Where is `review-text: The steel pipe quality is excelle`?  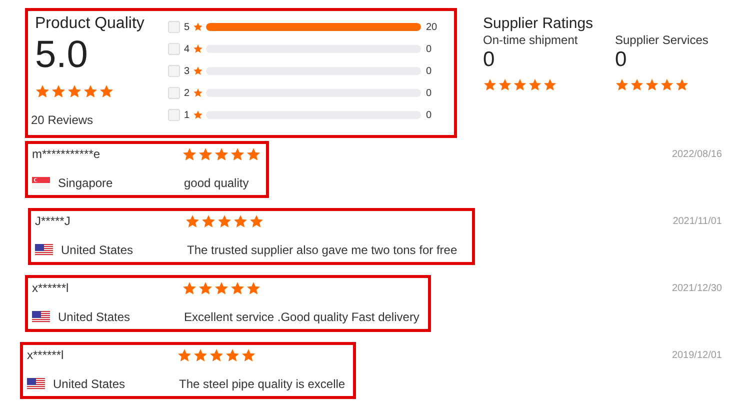
review-text: The steel pipe quality is excelle is located at coordinates (262, 384).